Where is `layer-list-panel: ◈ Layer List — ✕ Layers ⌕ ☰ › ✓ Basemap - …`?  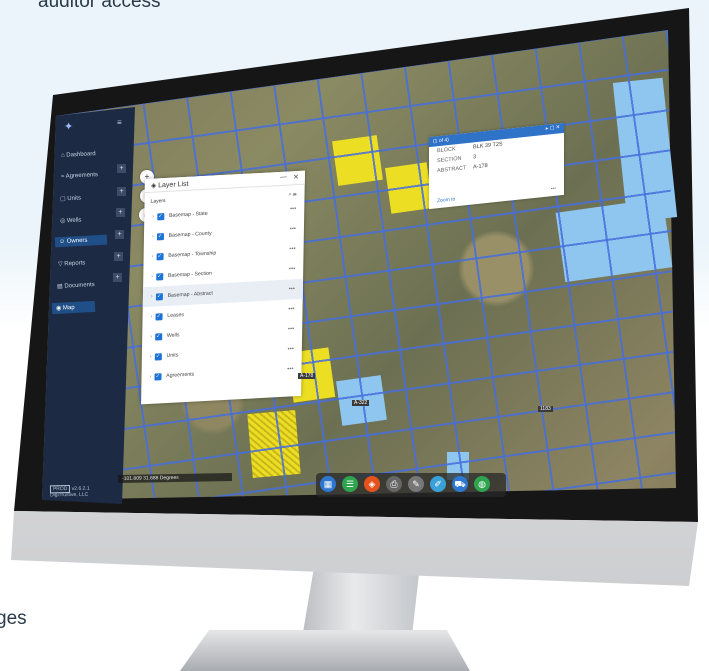
layer-list-panel: ◈ Layer List — ✕ Layers ⌕ ☰ › ✓ Basemap - … is located at coordinates (223, 287).